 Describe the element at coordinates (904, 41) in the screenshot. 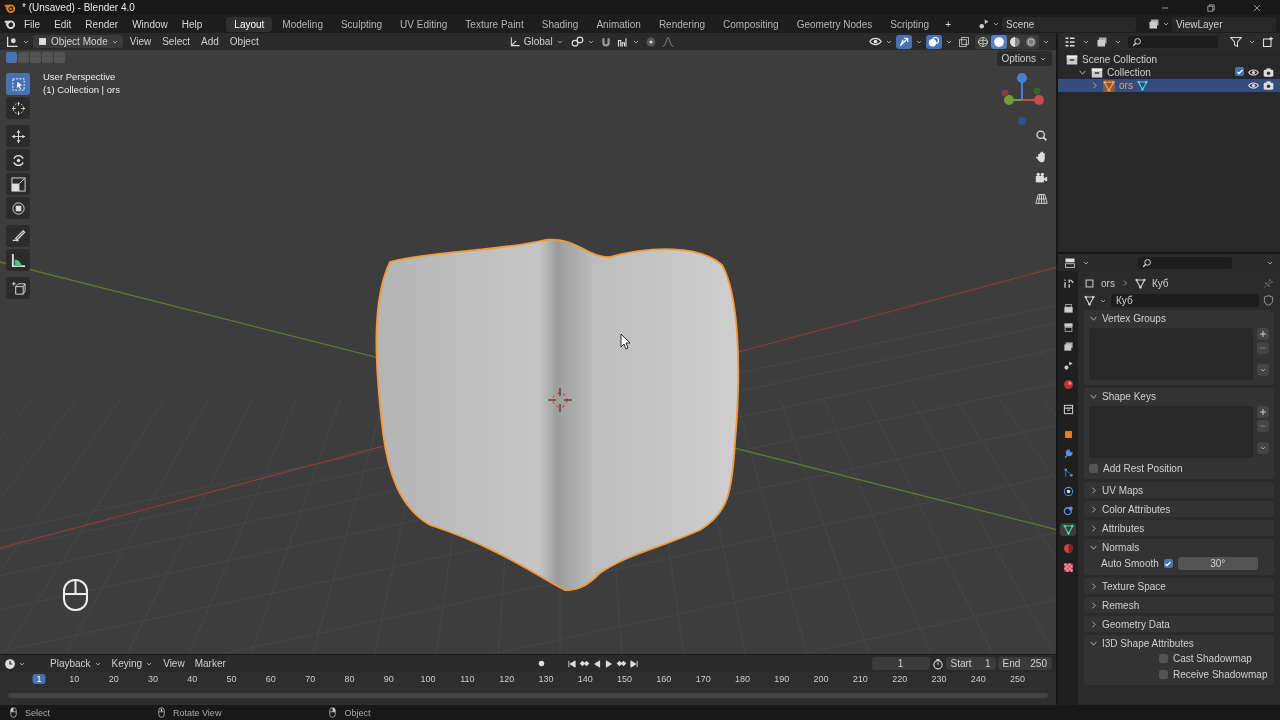

I see `gizmo-toggle` at that location.